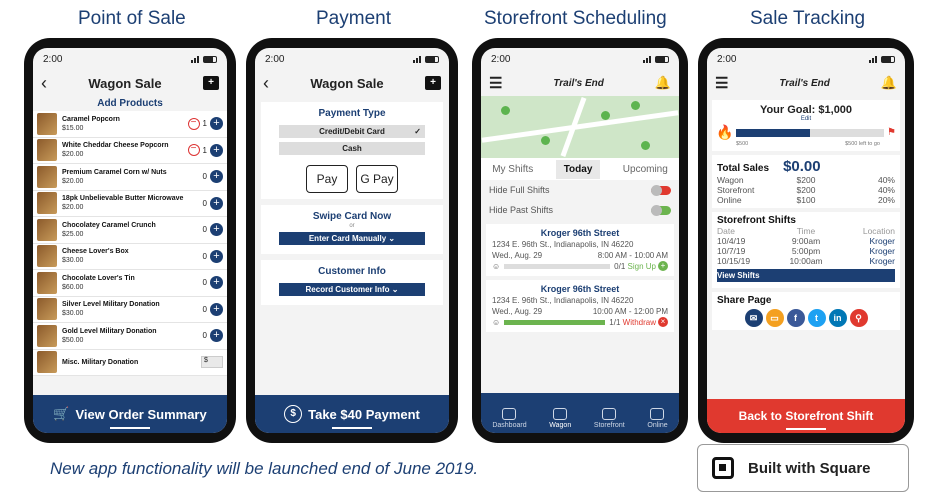 The width and height of the screenshot is (925, 497). Describe the element at coordinates (130, 124) in the screenshot. I see `product-row: Caramel Popcorn $15.00 −1 +` at that location.